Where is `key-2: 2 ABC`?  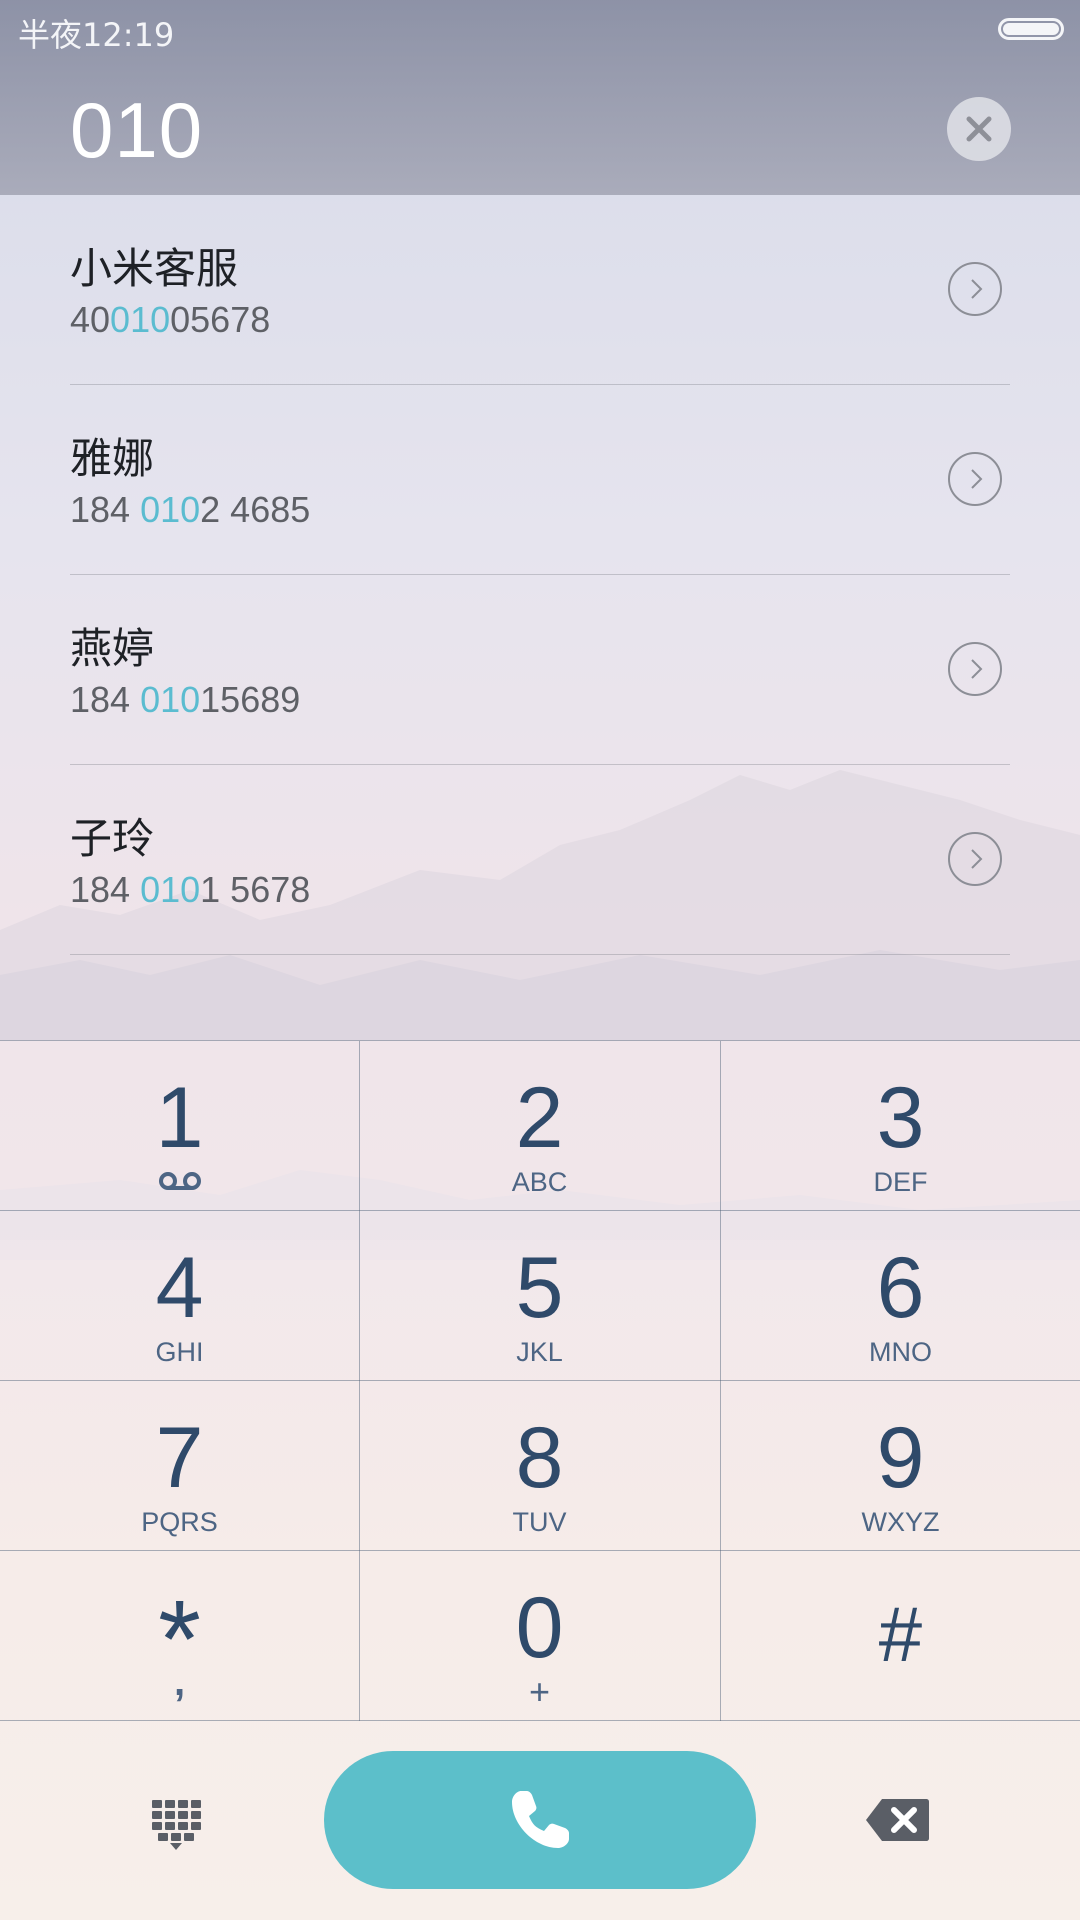 key-2: 2 ABC is located at coordinates (539, 1125).